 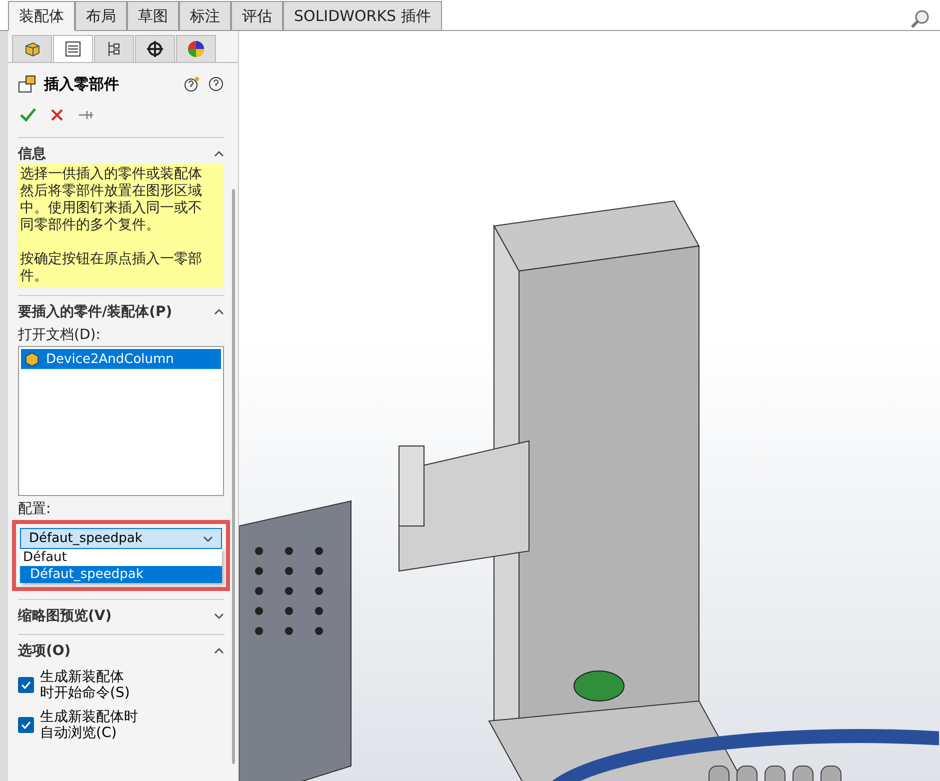 What do you see at coordinates (82, 84) in the screenshot?
I see `panel-title: 插入零部件` at bounding box center [82, 84].